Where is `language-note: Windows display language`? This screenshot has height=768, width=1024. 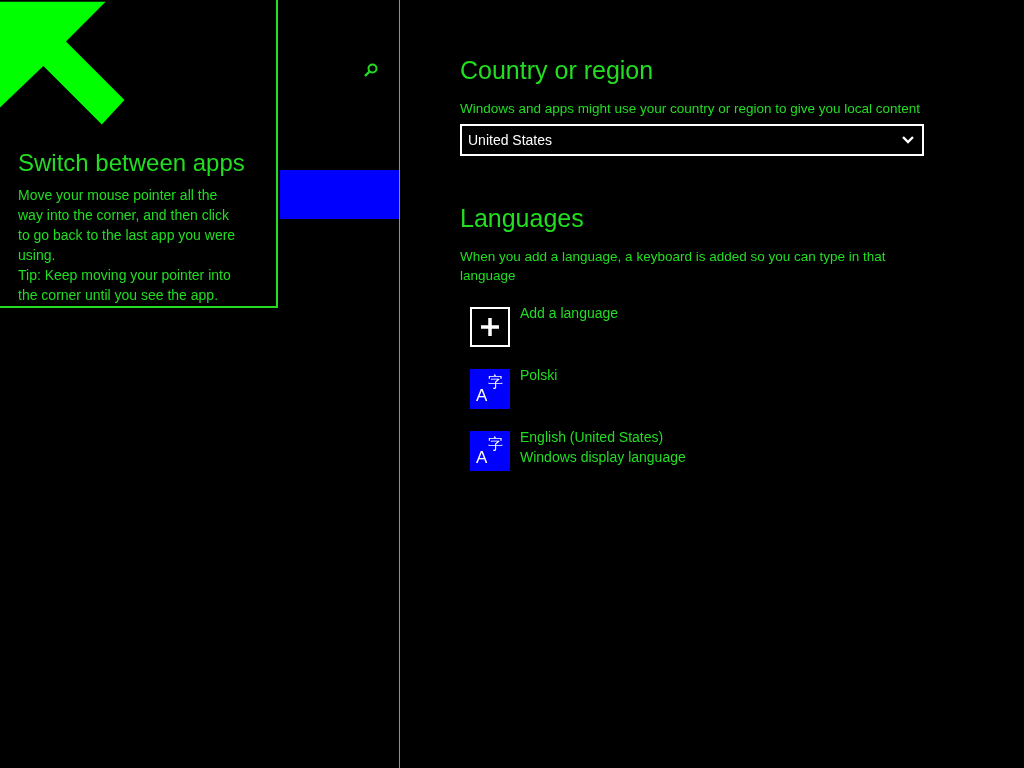
language-note: Windows display language is located at coordinates (603, 457).